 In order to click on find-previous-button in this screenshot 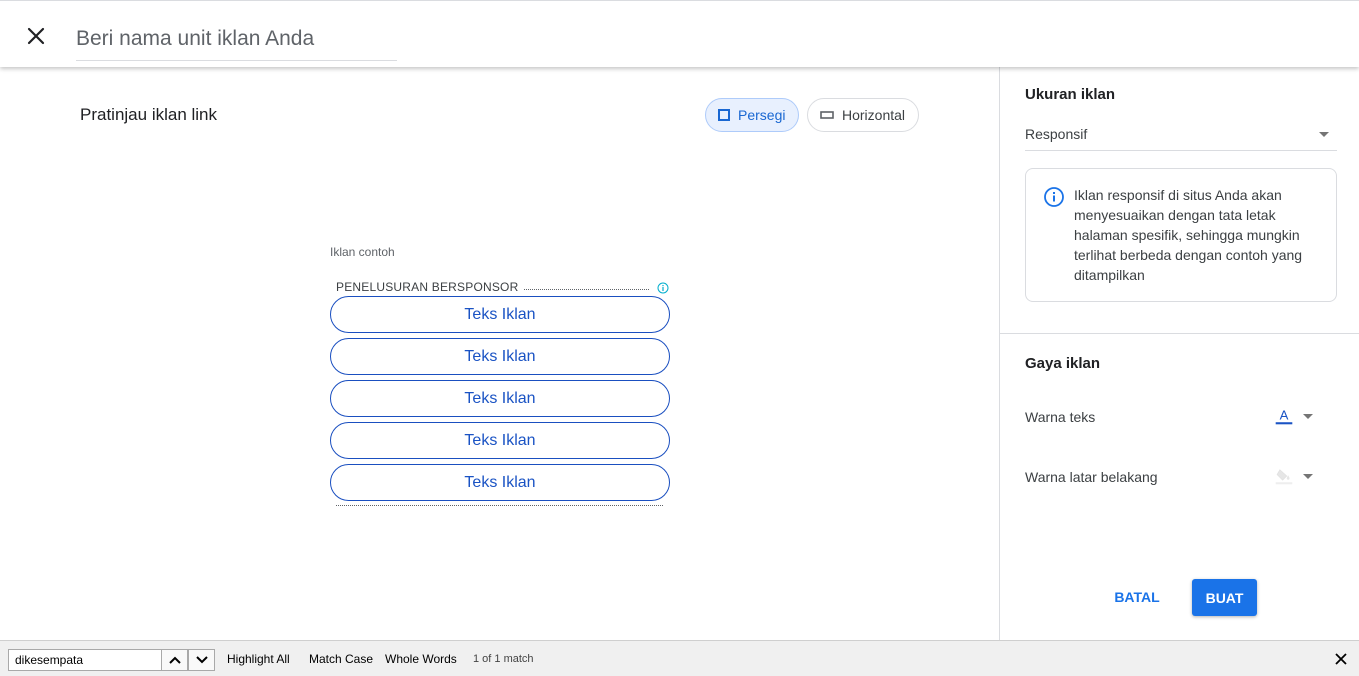, I will do `click(174, 660)`.